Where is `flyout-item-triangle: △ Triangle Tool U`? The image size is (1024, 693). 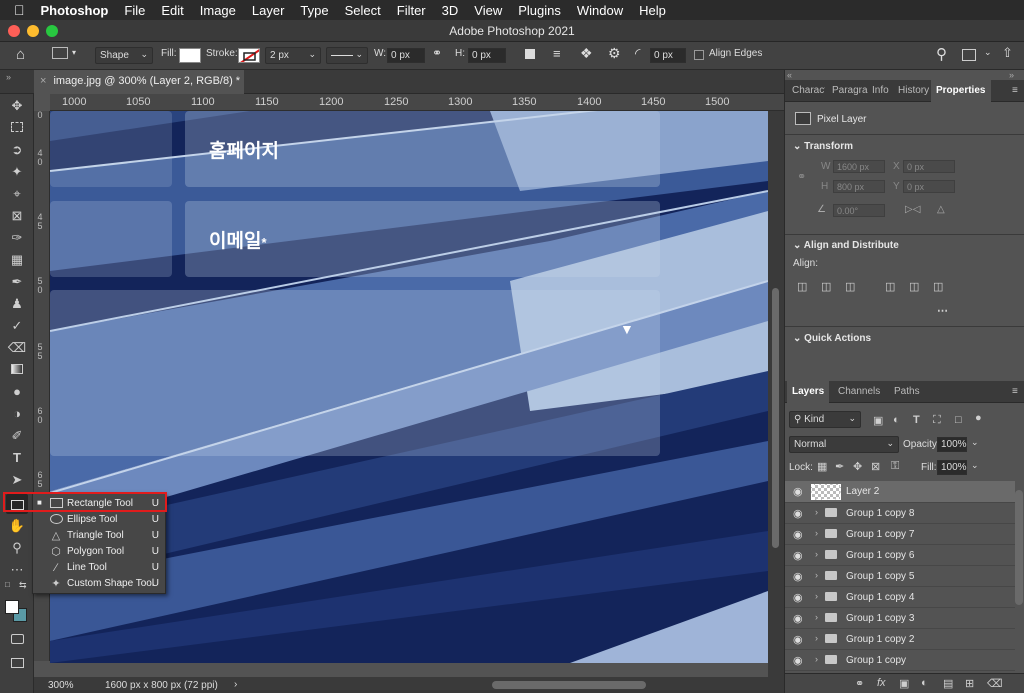 flyout-item-triangle: △ Triangle Tool U is located at coordinates (99, 536).